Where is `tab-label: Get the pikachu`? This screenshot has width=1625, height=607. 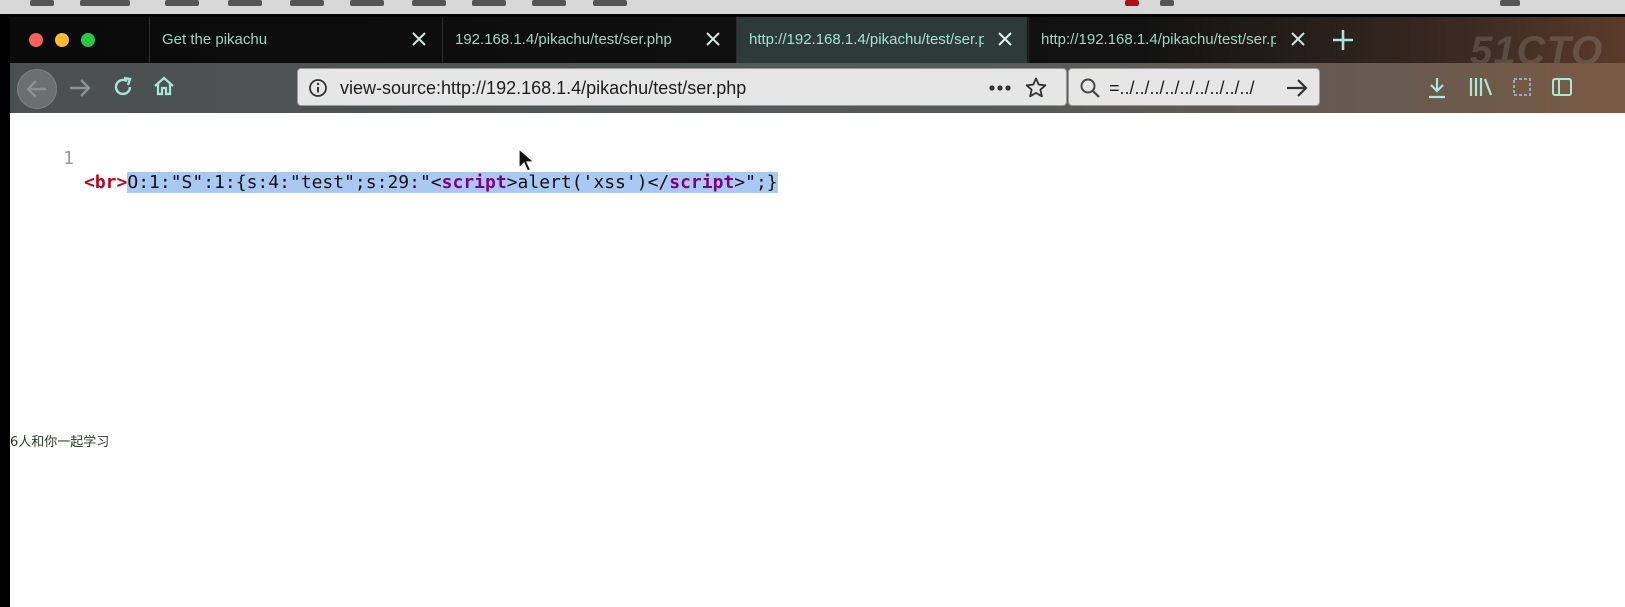 tab-label: Get the pikachu is located at coordinates (215, 39).